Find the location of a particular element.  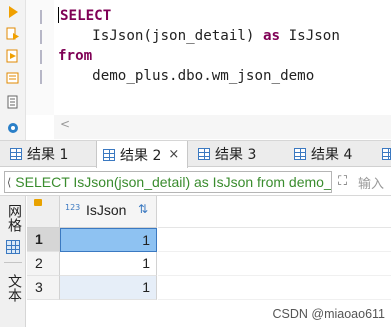

tab-result-2: 结果 2 × is located at coordinates (142, 154).